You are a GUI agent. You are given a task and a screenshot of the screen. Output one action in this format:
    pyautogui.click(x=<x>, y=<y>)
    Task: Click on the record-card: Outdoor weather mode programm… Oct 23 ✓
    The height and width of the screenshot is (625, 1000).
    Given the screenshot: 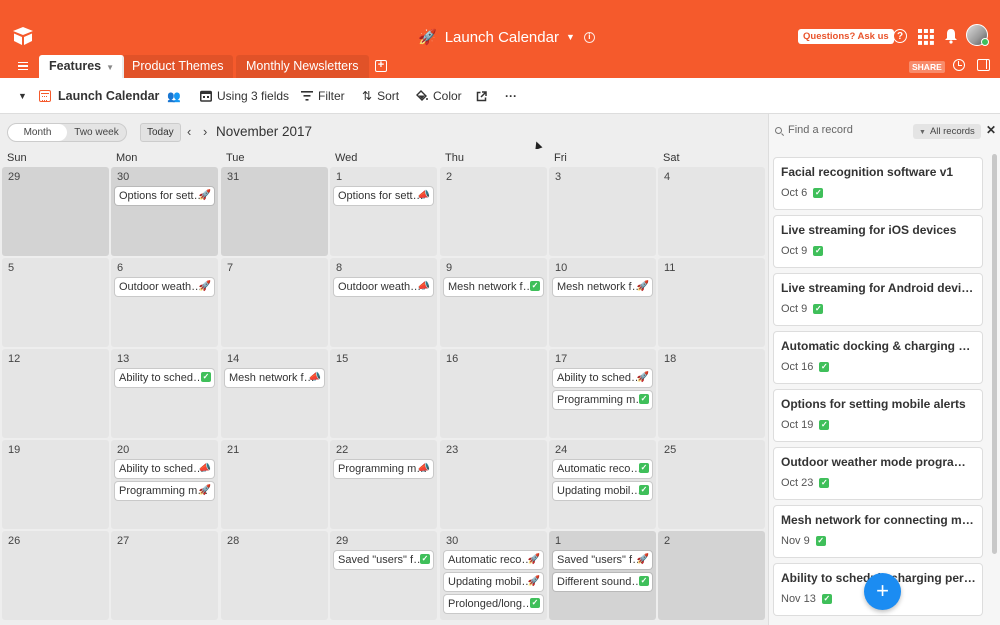 What is the action you would take?
    pyautogui.click(x=878, y=473)
    